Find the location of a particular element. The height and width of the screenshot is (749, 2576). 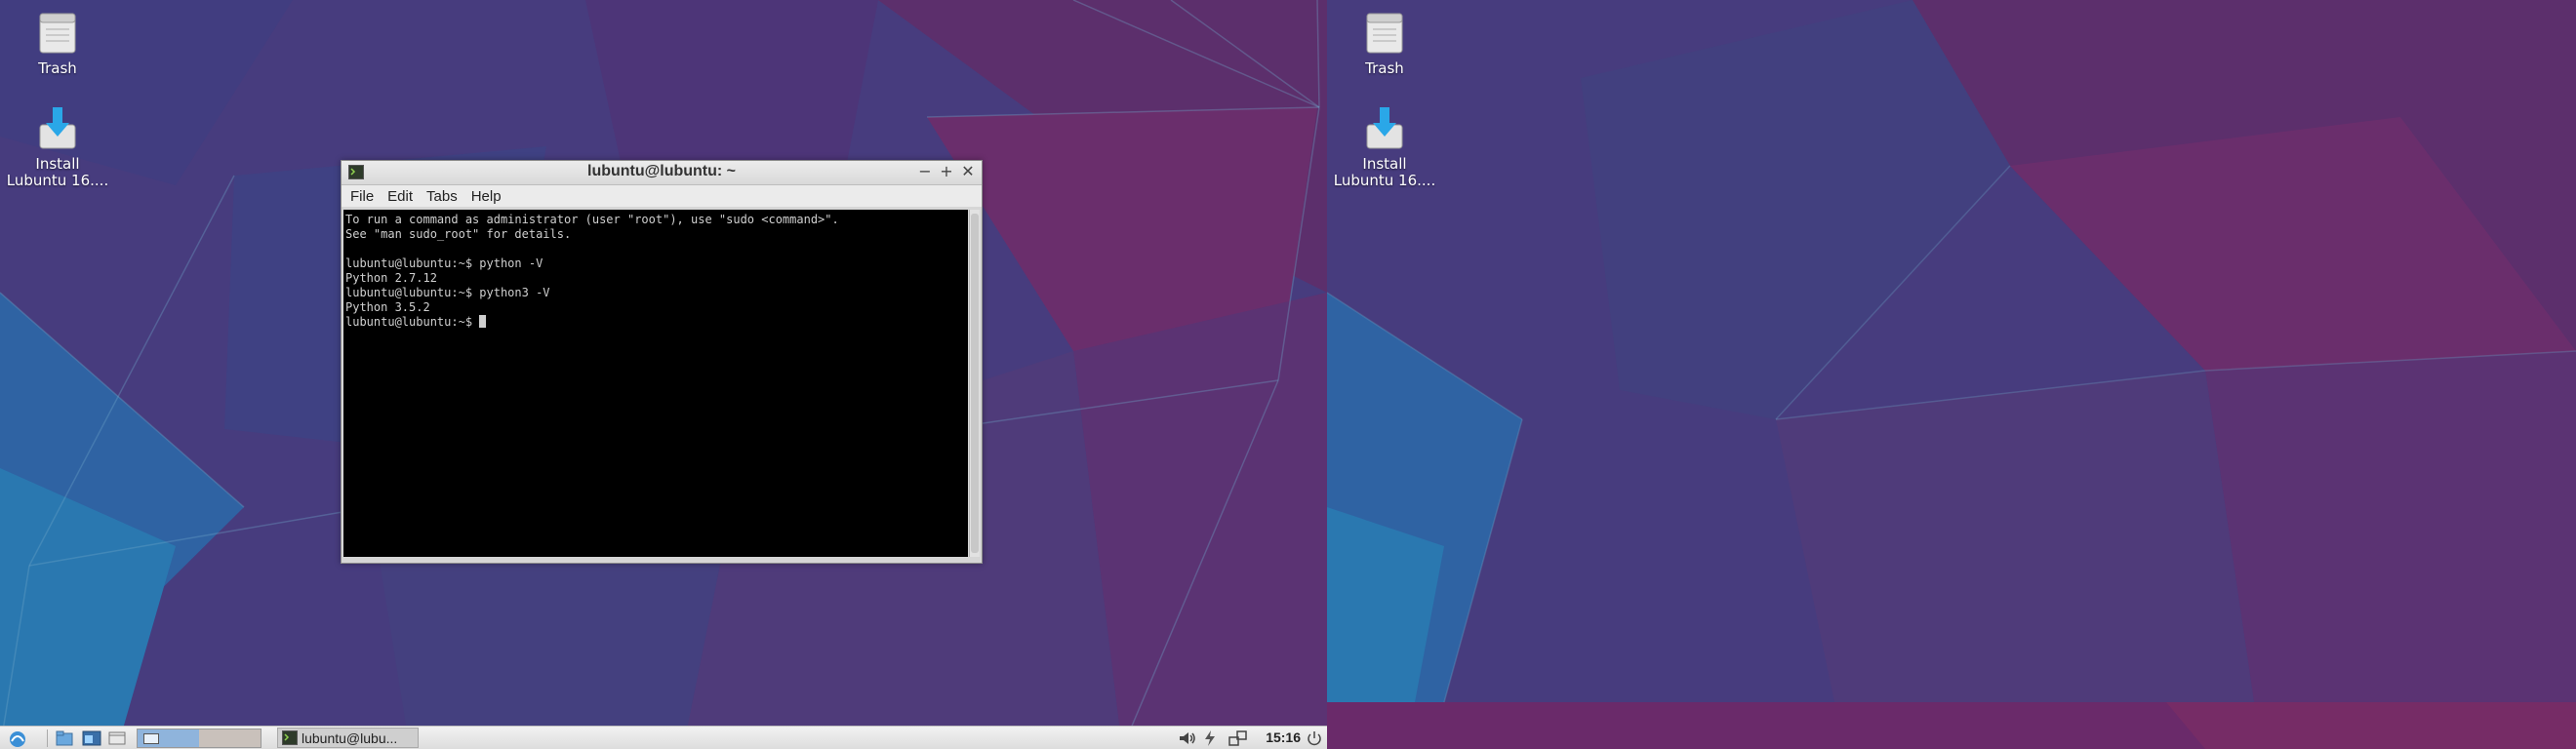

terminal-line: lubuntu@lubuntu:~$ python3 -V is located at coordinates (447, 292).